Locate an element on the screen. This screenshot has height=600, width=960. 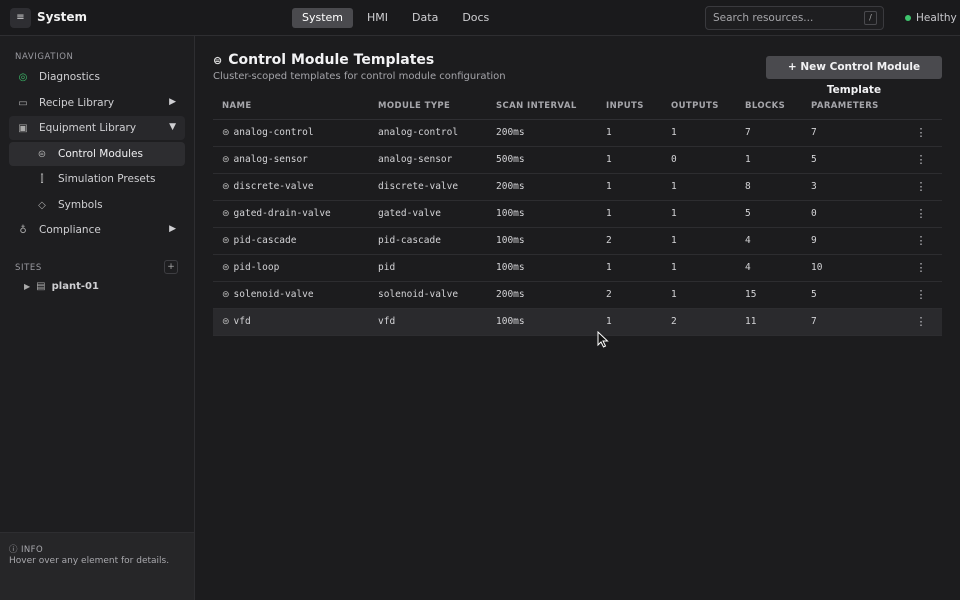
collapse-arrow-icon: ▼ is located at coordinates (172, 127).